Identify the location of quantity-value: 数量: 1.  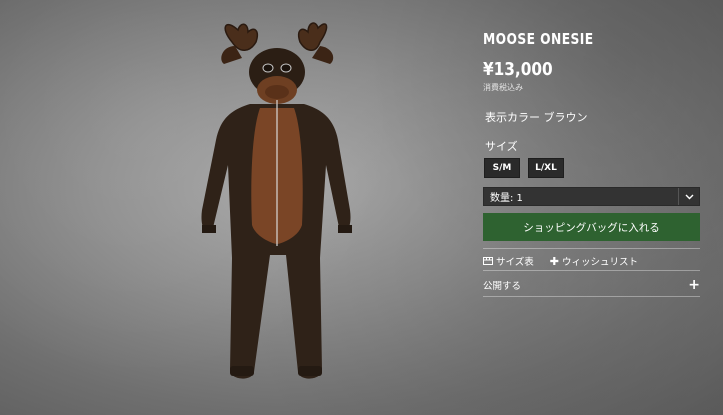
(506, 198).